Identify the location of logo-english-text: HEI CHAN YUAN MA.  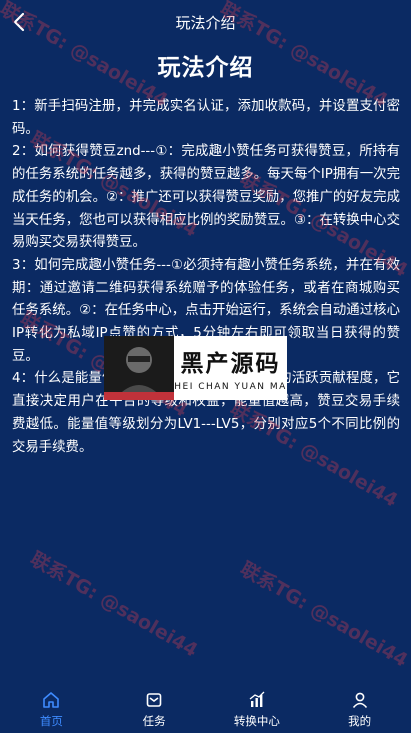
(230, 387).